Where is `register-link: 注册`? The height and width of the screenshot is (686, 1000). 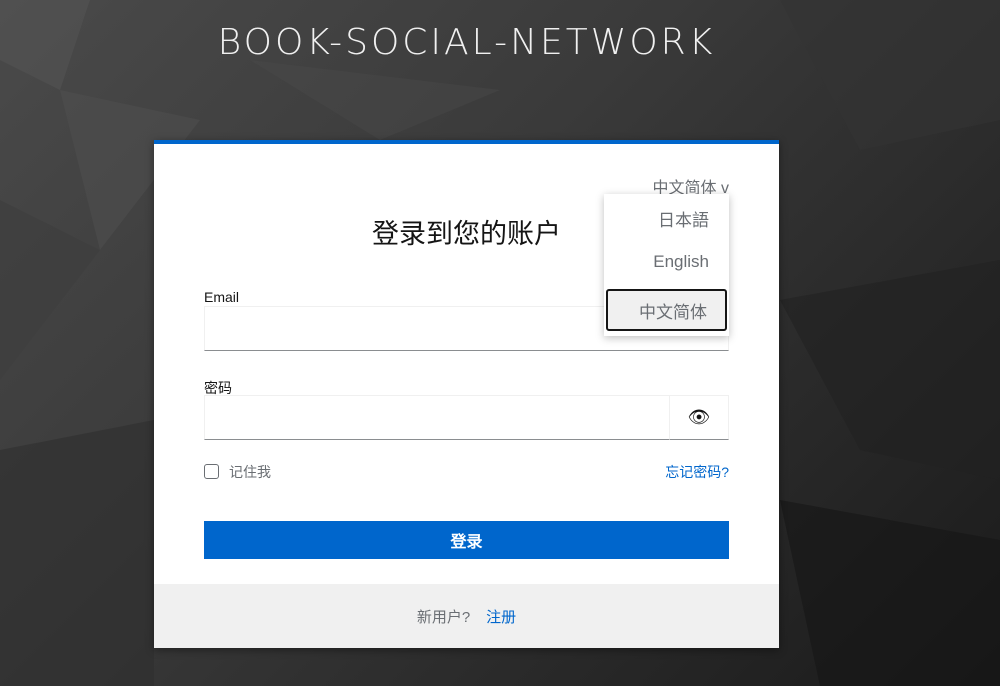
register-link: 注册 is located at coordinates (501, 616).